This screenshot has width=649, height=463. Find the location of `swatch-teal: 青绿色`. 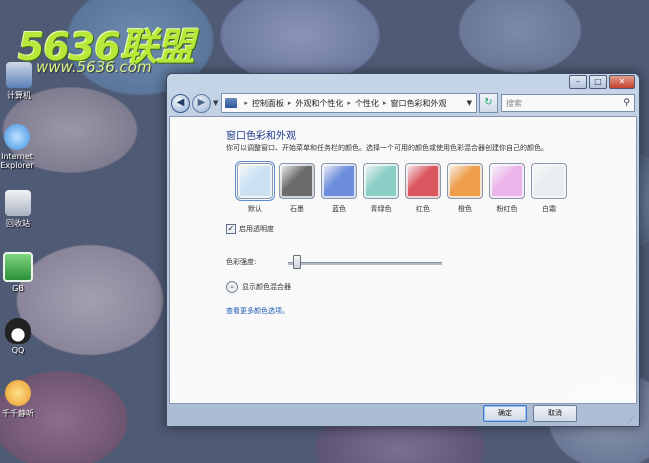

swatch-teal: 青绿色 is located at coordinates (381, 188).